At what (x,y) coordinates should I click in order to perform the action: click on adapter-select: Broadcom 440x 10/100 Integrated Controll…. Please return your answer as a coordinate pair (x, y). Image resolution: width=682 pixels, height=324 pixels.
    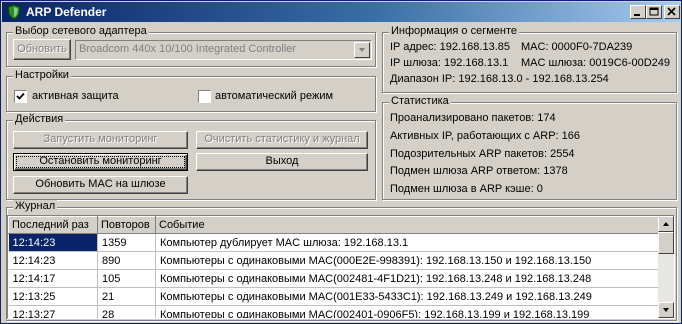
    Looking at the image, I should click on (223, 50).